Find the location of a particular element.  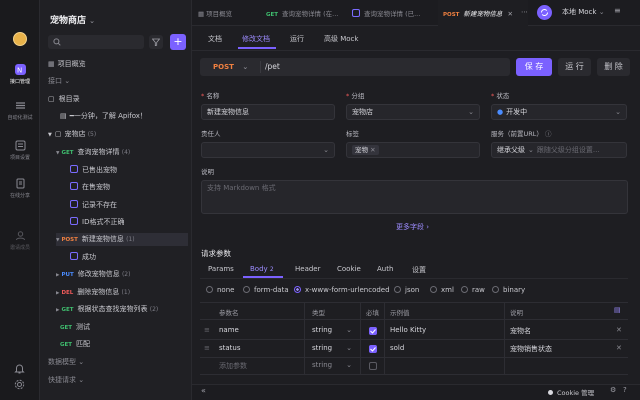

help-icon: ⓘ is located at coordinates (548, 134).